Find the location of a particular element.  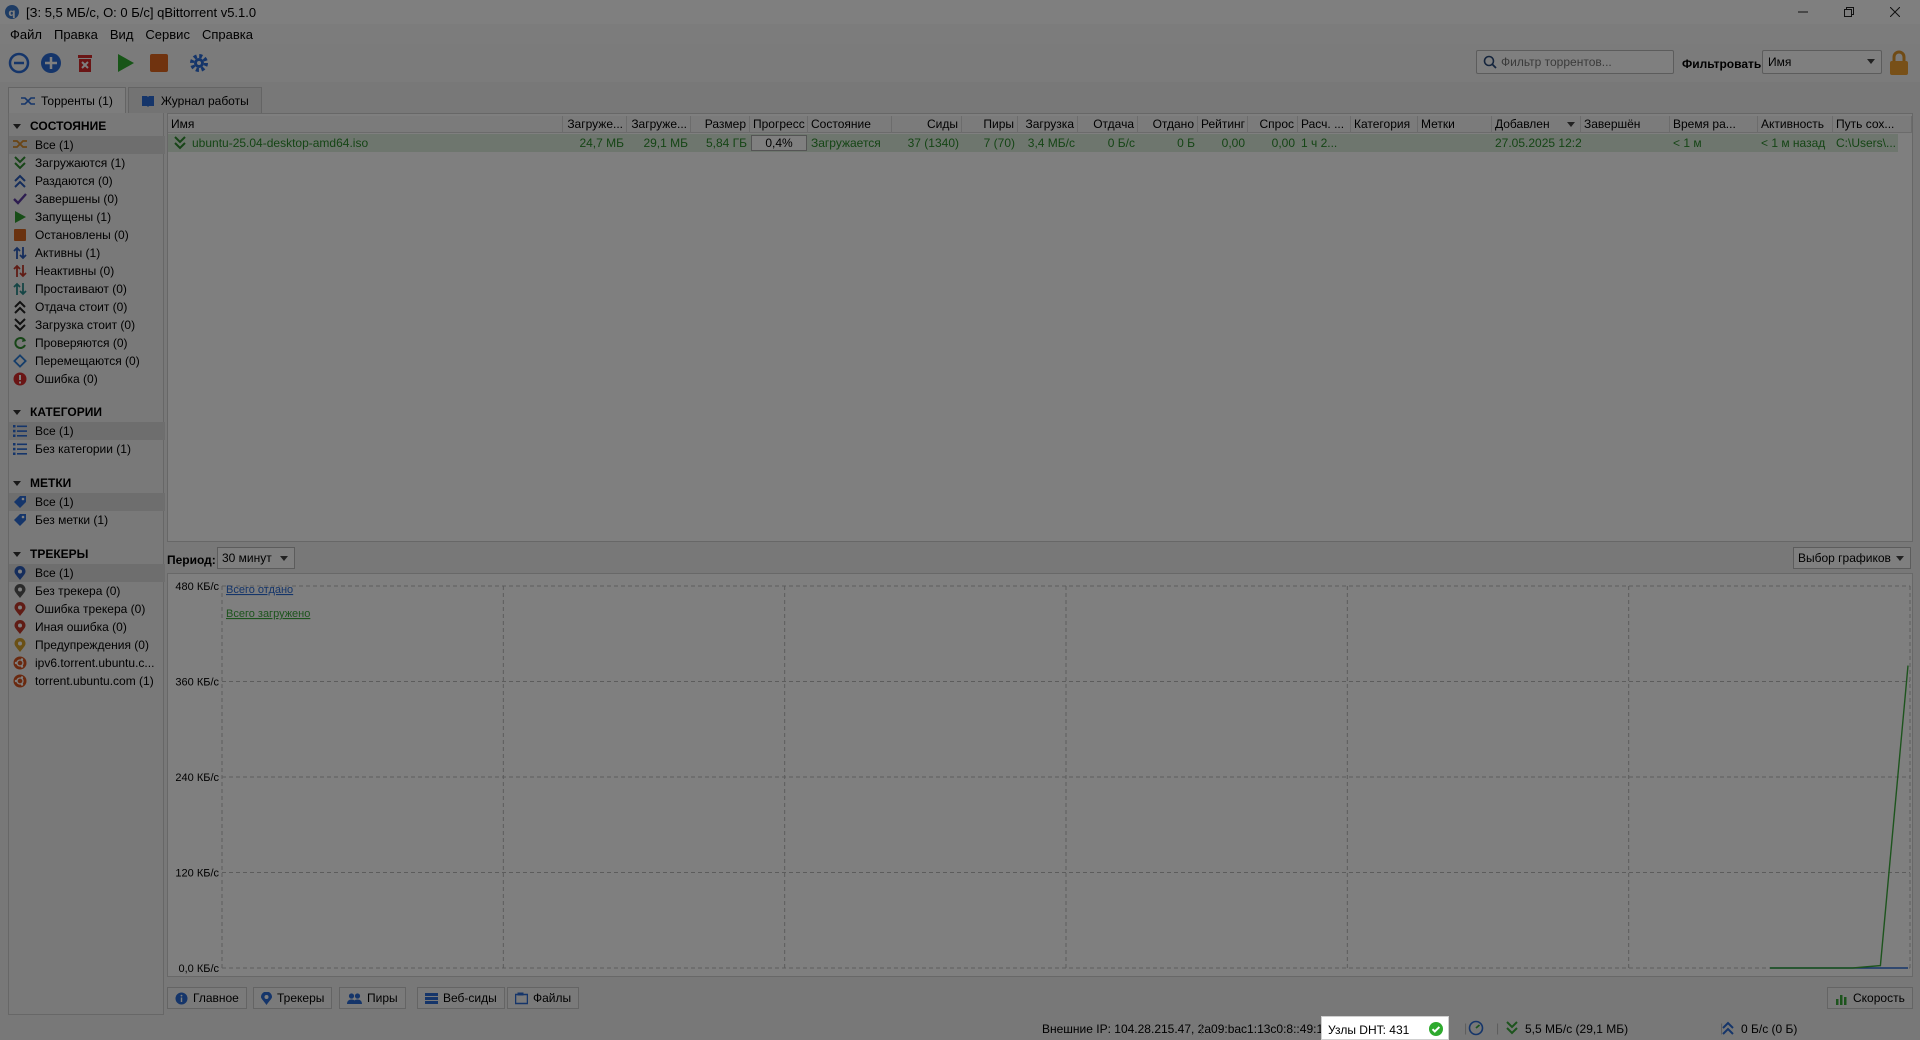

menu-view: Вид is located at coordinates (122, 34).